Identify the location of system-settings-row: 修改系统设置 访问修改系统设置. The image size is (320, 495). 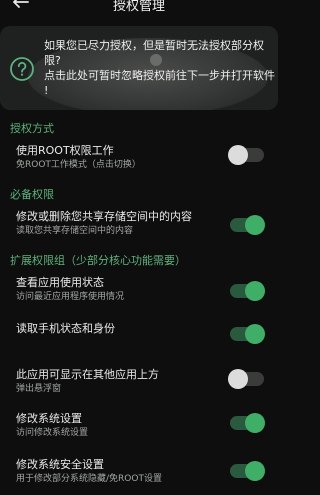
(139, 423).